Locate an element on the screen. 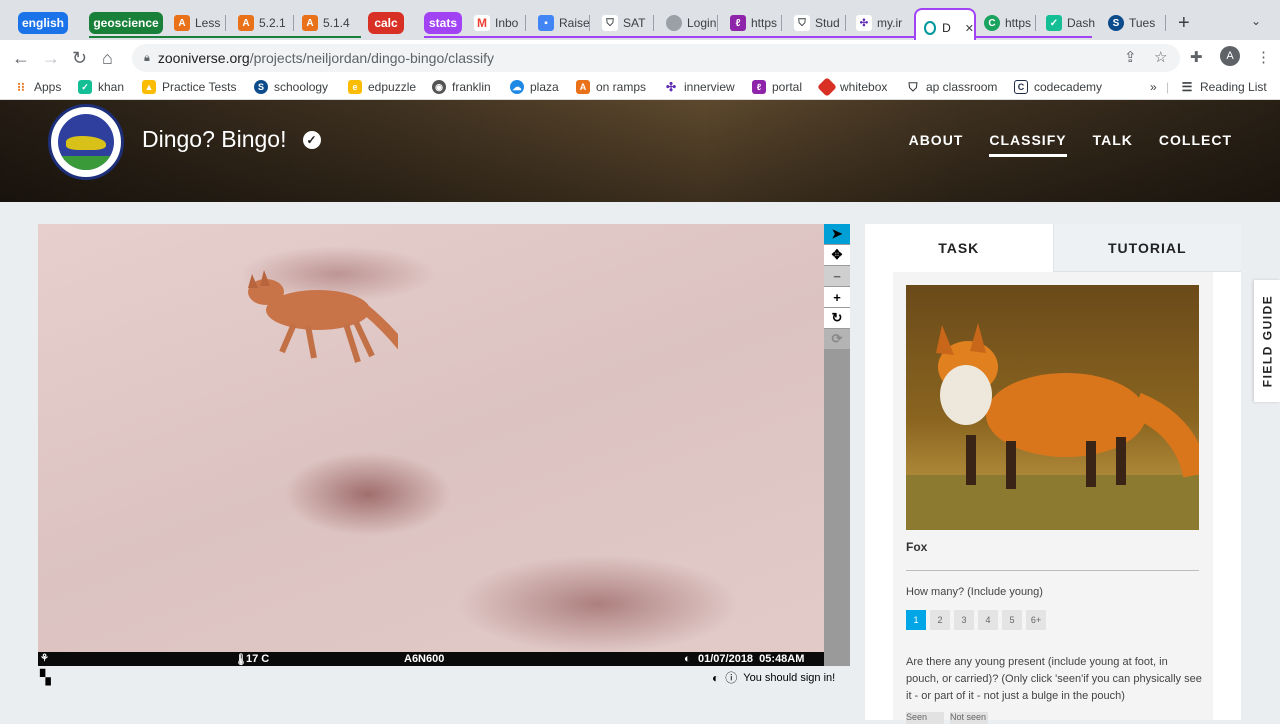 The height and width of the screenshot is (724, 1280). field-guide-button: FIELD GUIDE is located at coordinates (1267, 341).